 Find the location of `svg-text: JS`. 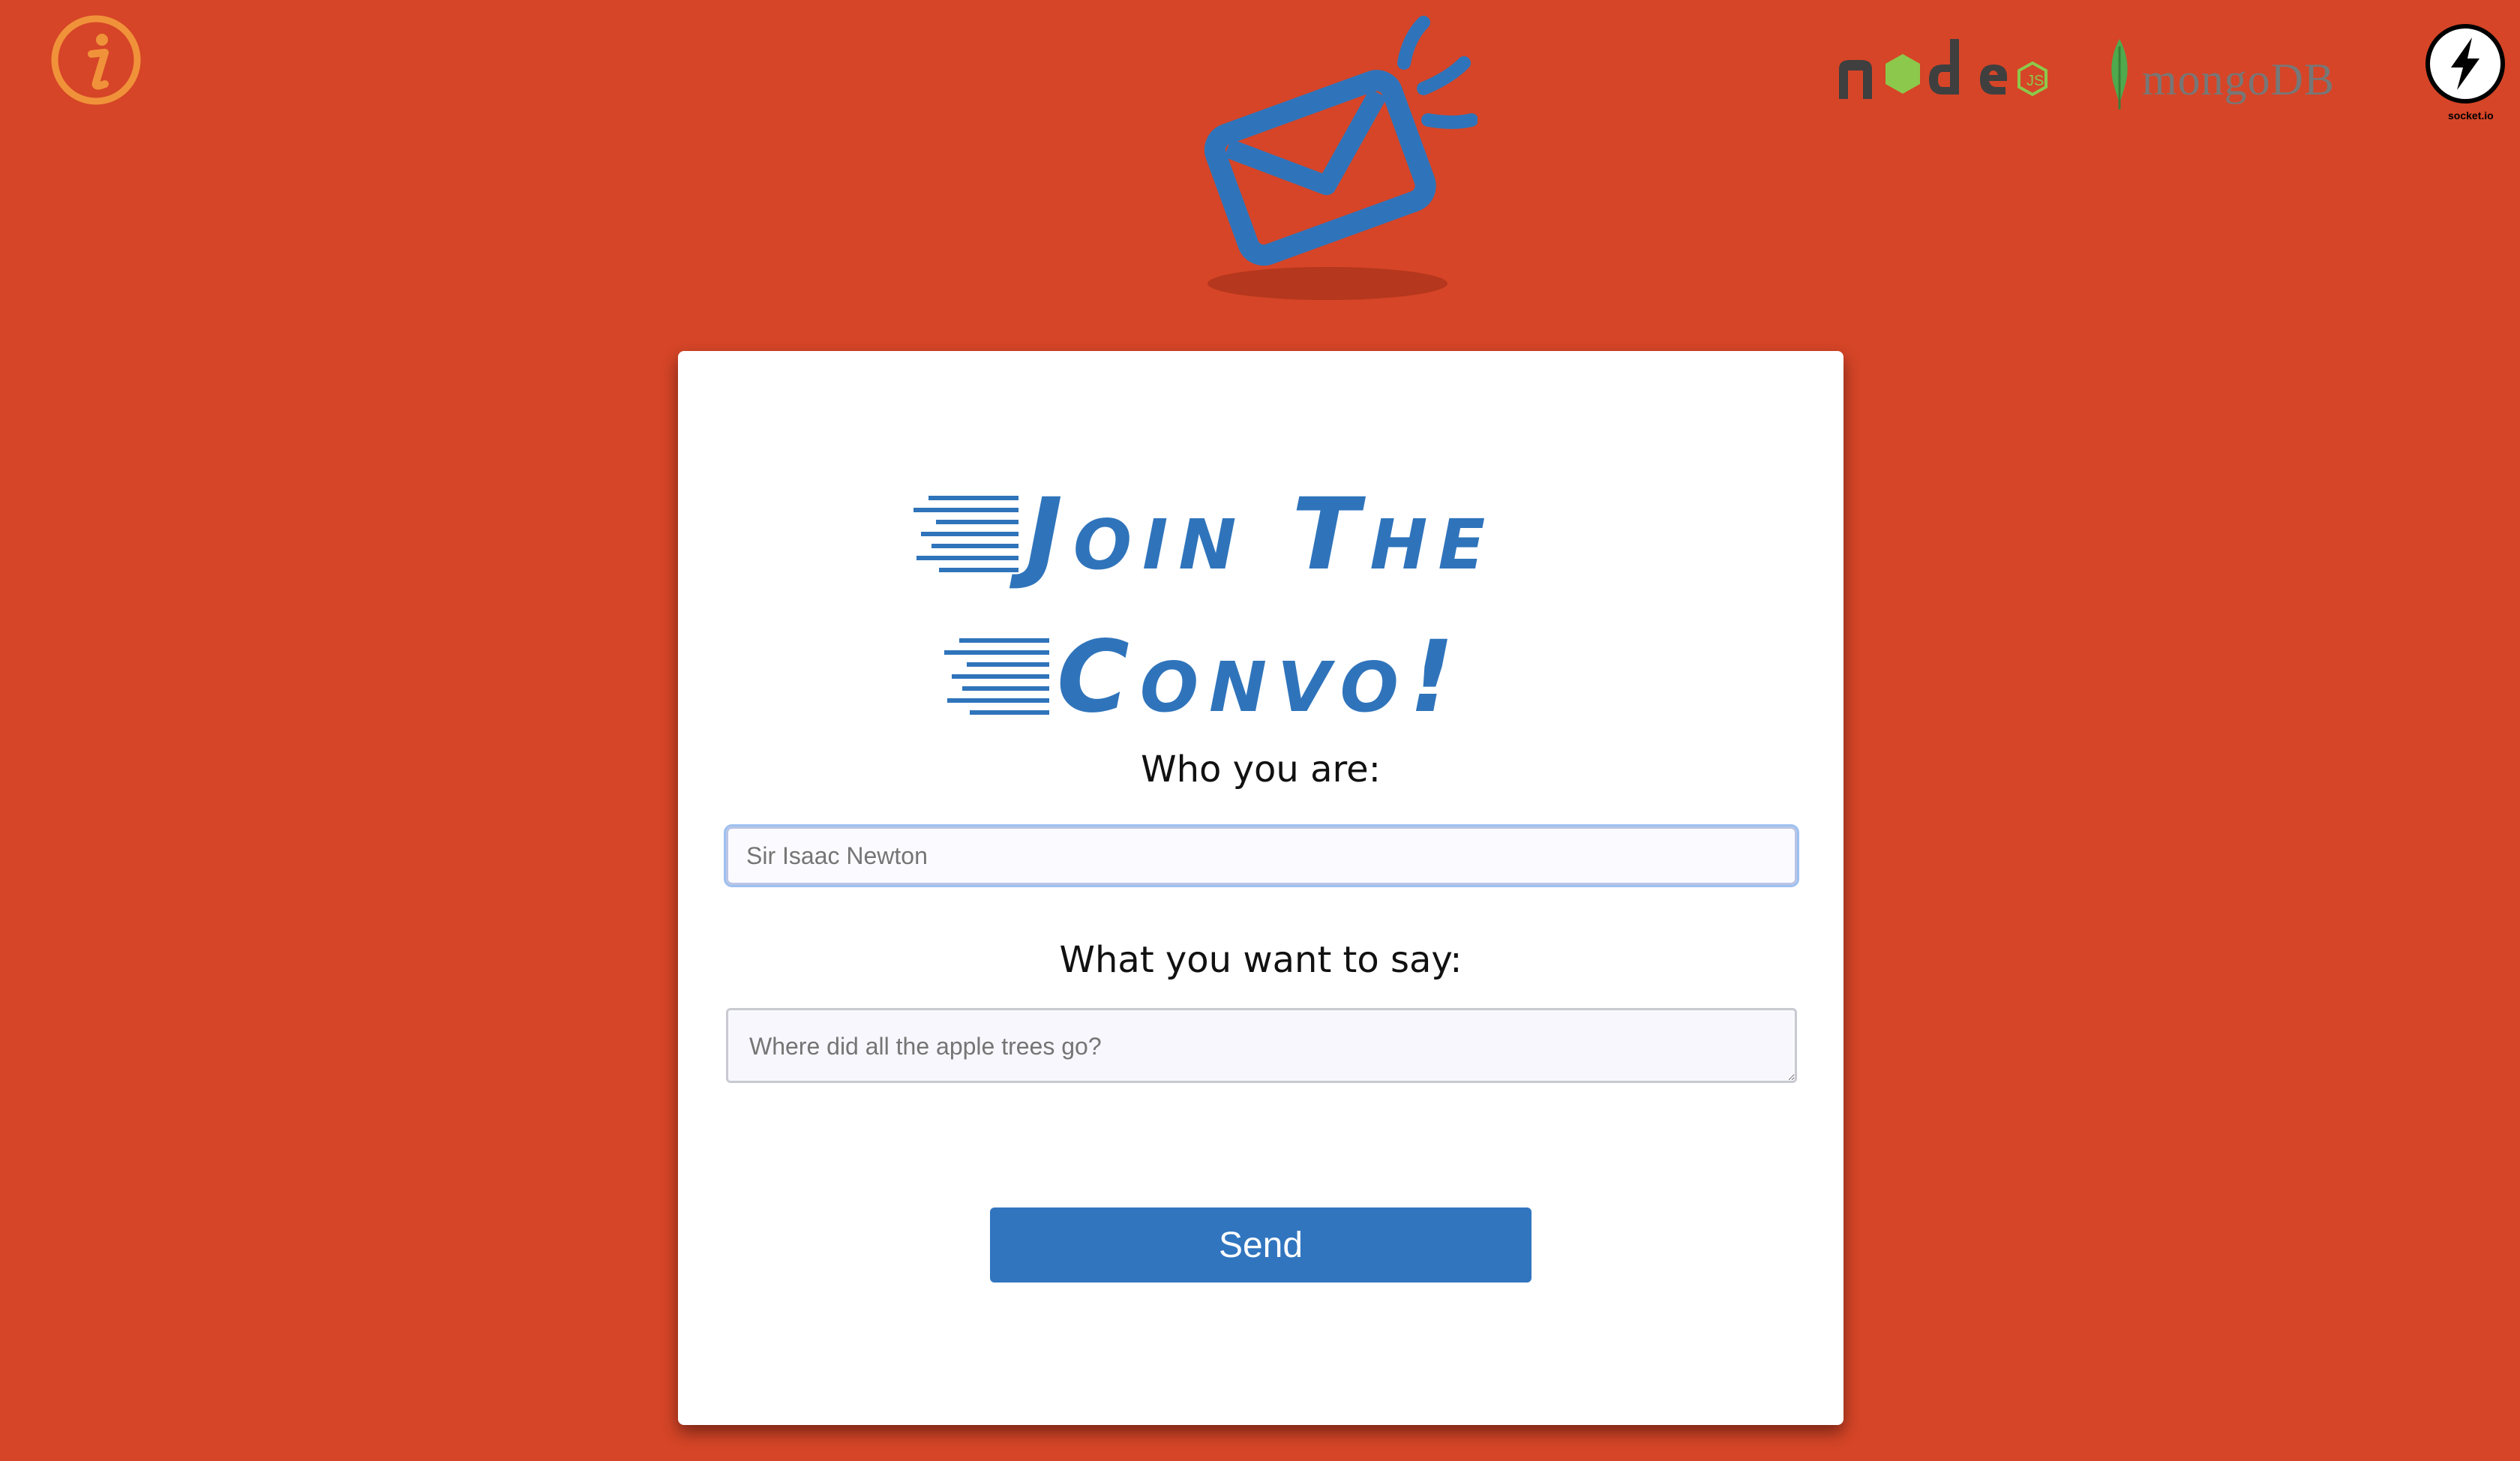

svg-text: JS is located at coordinates (2035, 81).